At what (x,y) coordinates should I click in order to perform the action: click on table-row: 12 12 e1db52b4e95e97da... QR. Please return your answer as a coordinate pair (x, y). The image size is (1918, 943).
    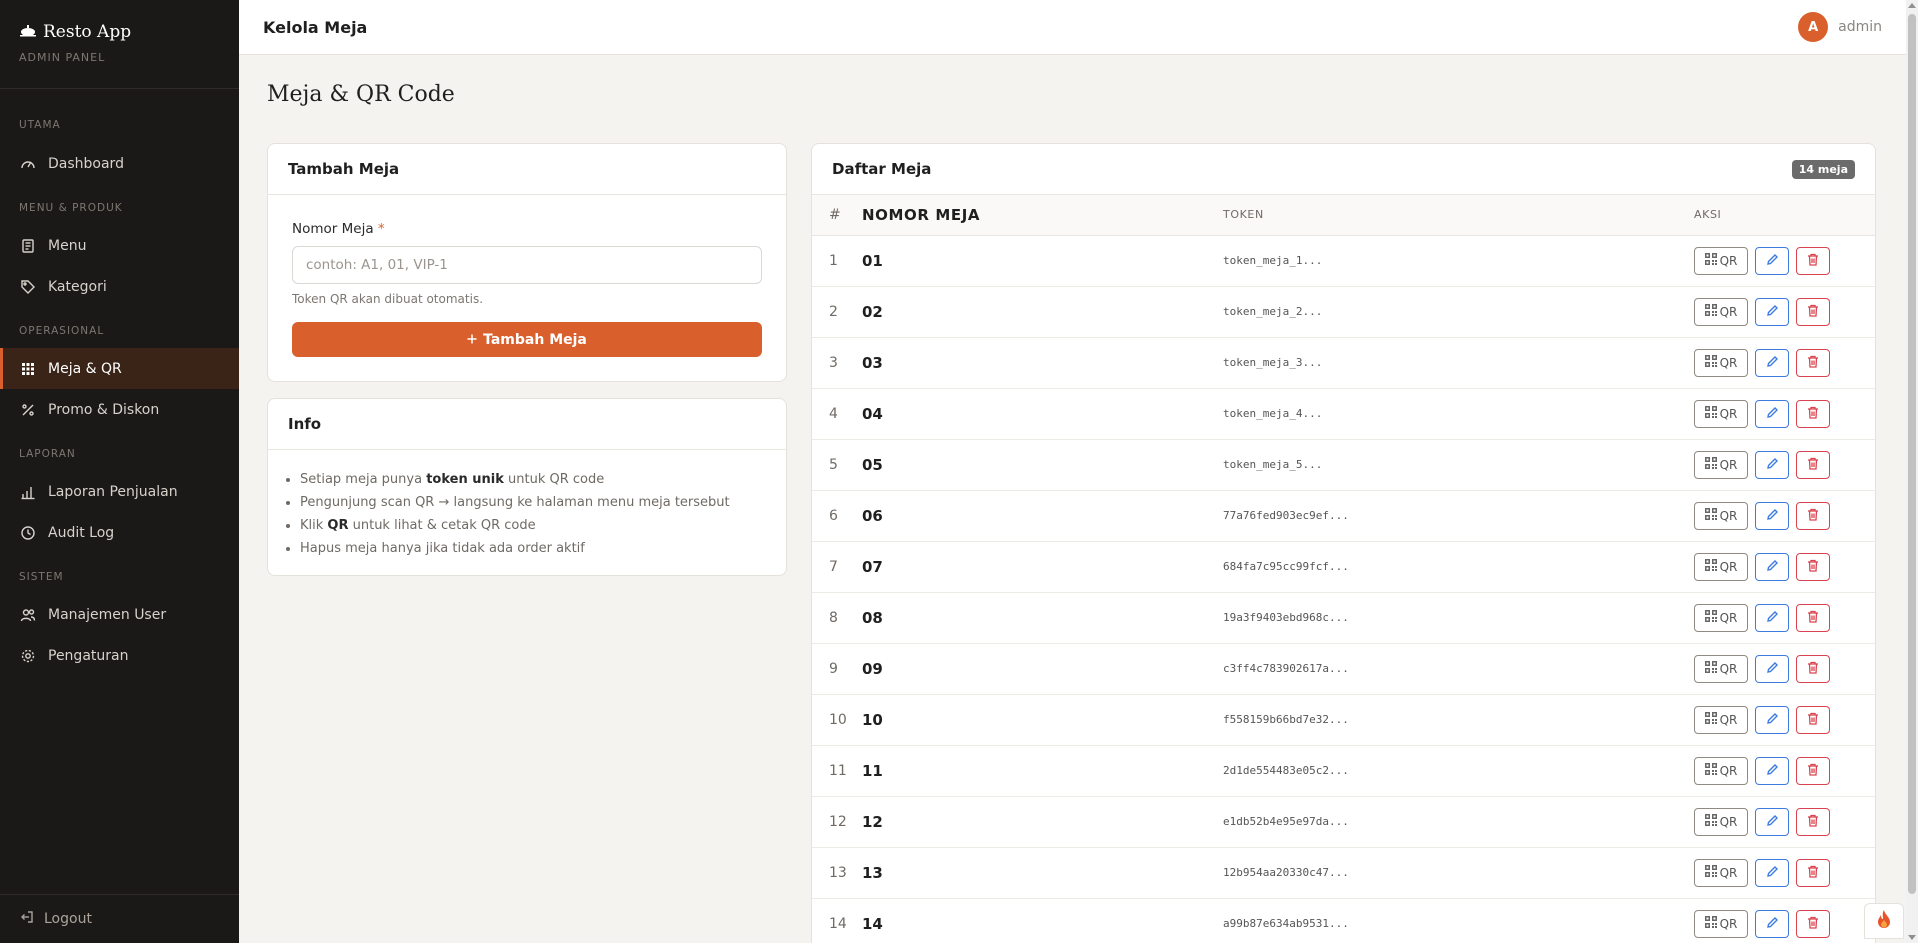
    Looking at the image, I should click on (1343, 822).